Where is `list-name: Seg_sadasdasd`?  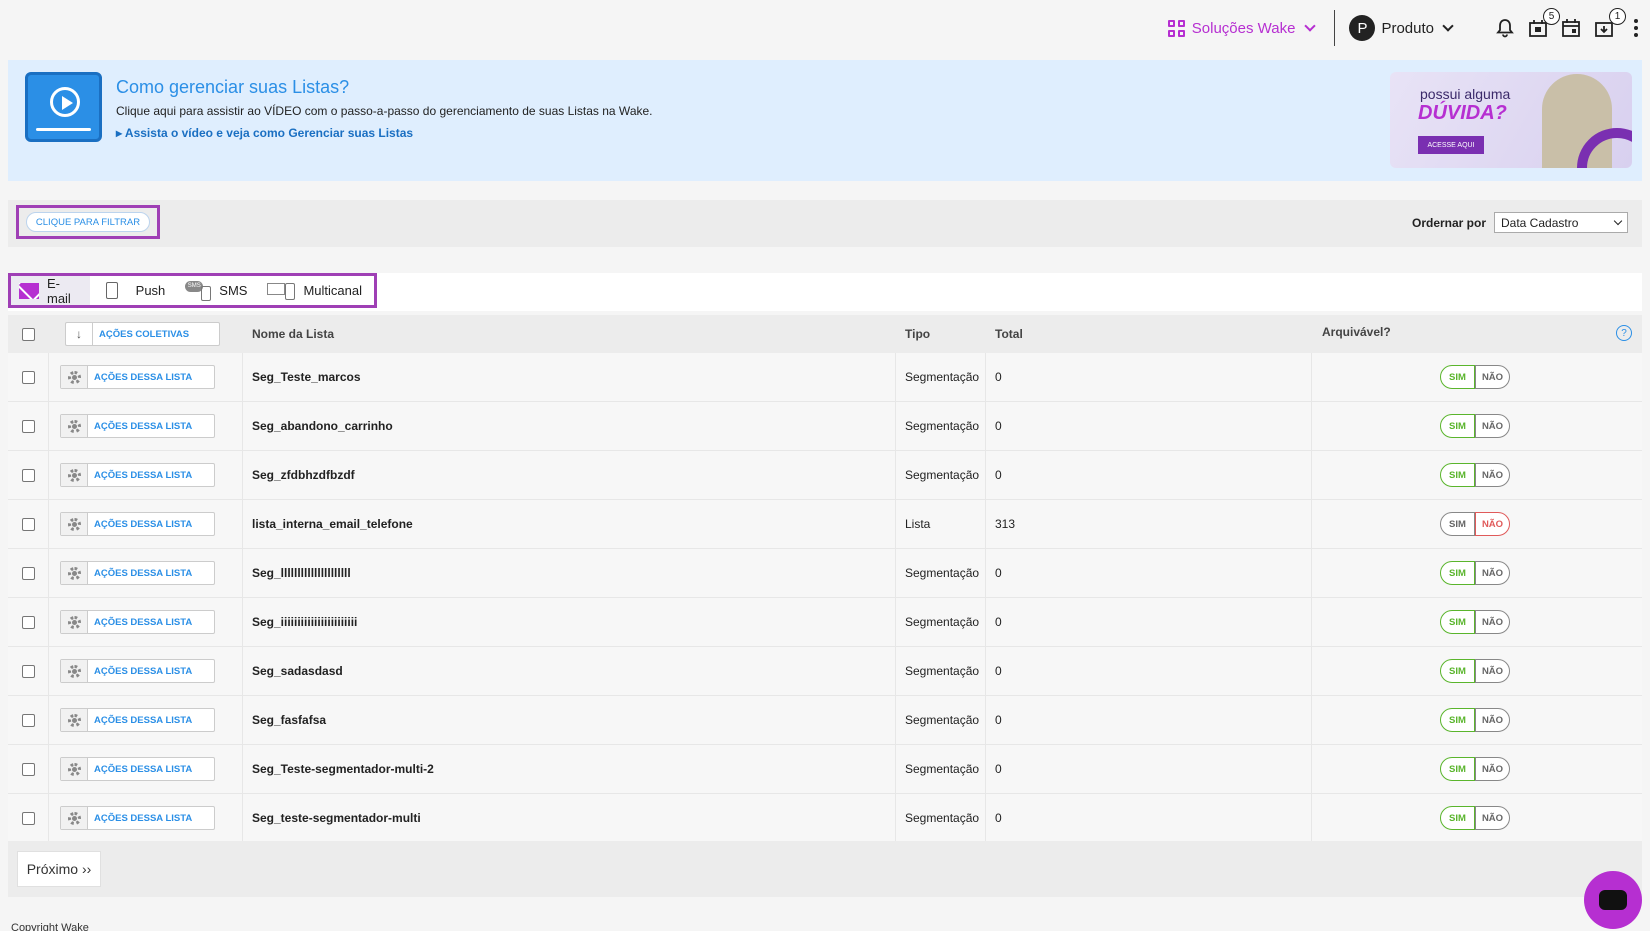 list-name: Seg_sadasdasd is located at coordinates (569, 671).